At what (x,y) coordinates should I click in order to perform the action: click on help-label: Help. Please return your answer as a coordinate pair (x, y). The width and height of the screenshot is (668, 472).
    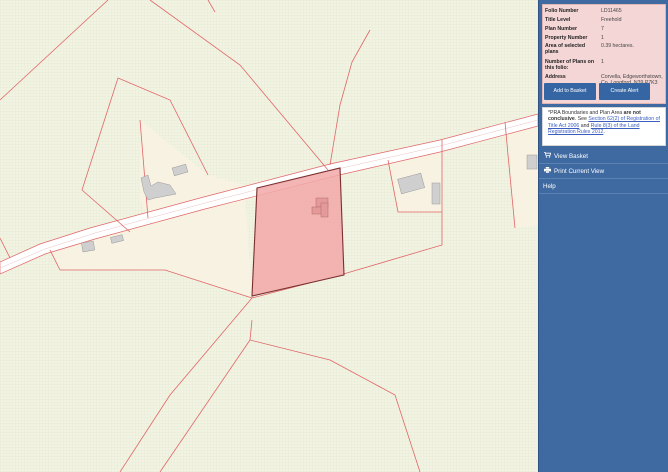
    Looking at the image, I should click on (549, 186).